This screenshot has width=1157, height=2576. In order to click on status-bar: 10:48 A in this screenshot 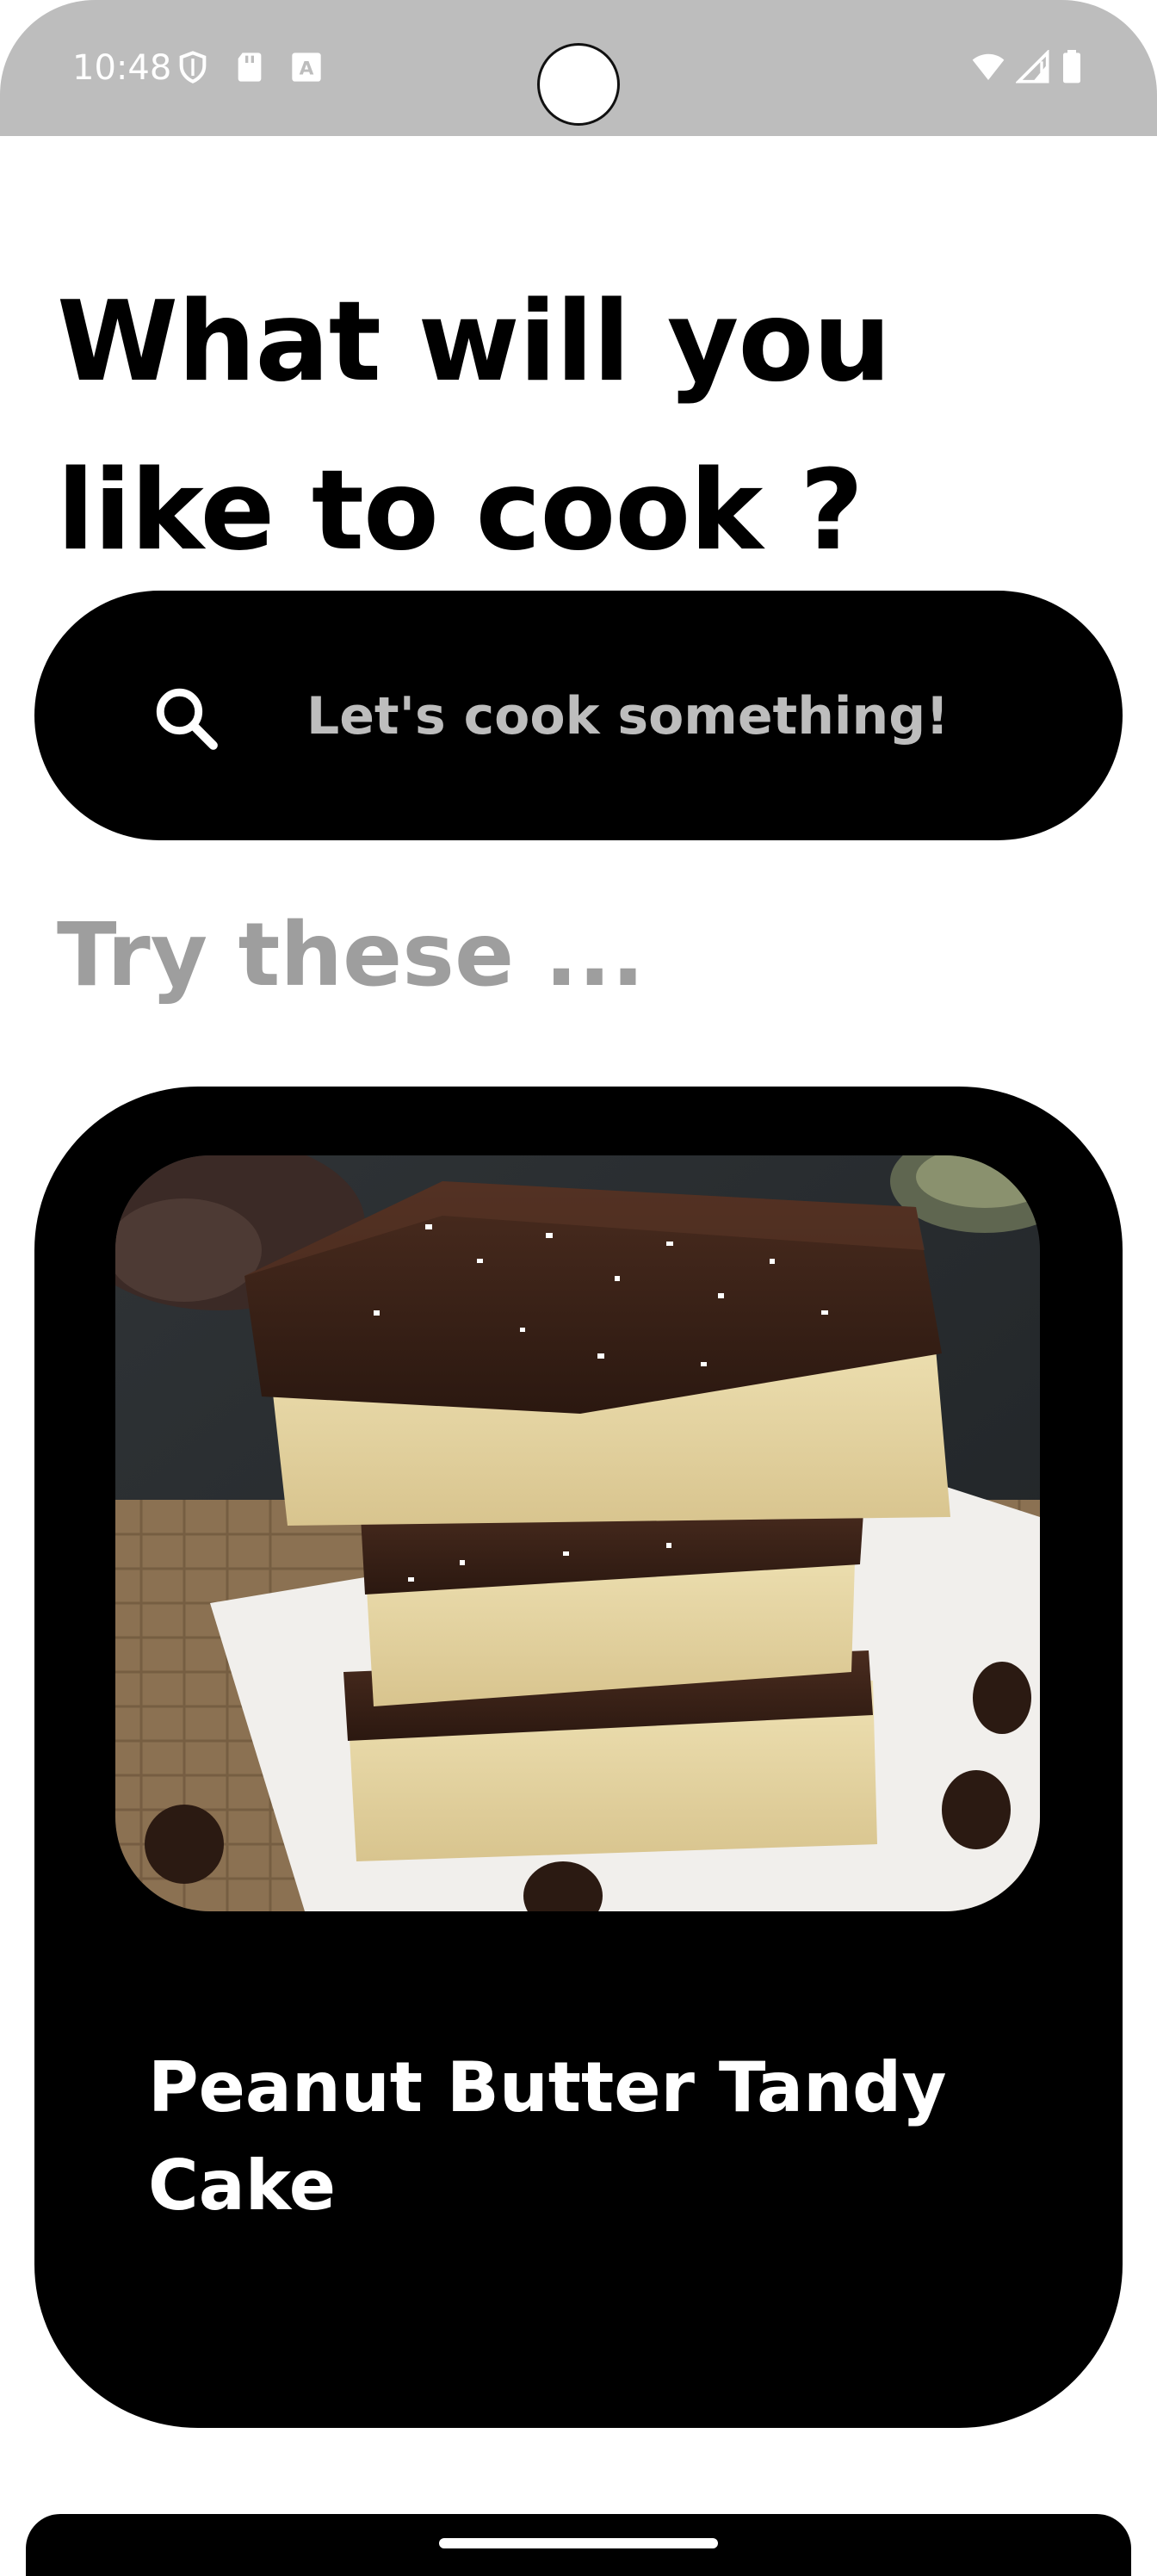, I will do `click(579, 68)`.